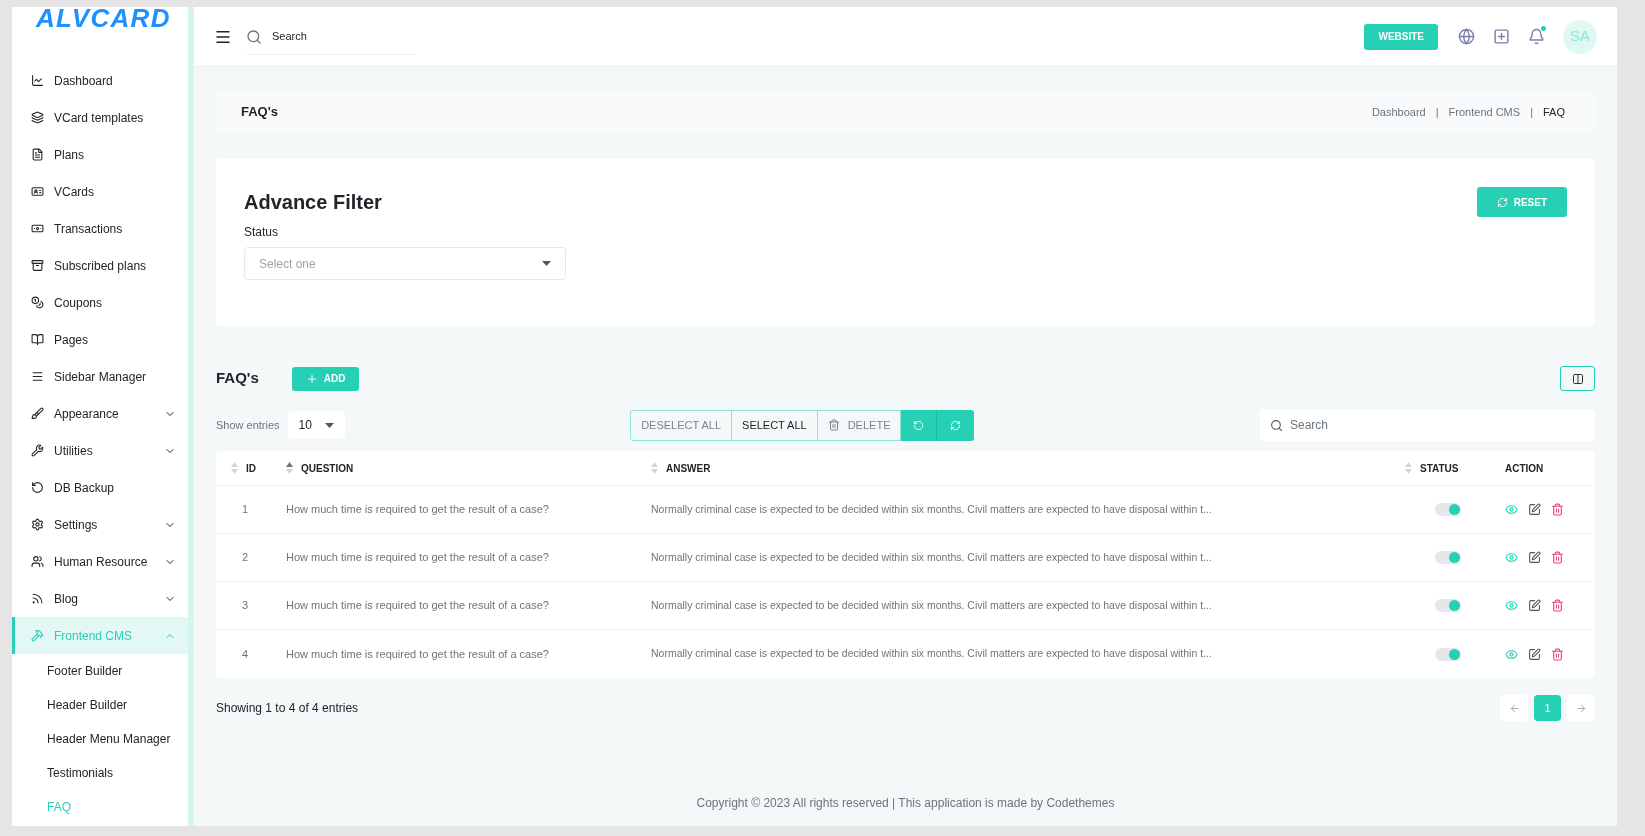 The image size is (1645, 836). I want to click on refresh-icon, so click(956, 425).